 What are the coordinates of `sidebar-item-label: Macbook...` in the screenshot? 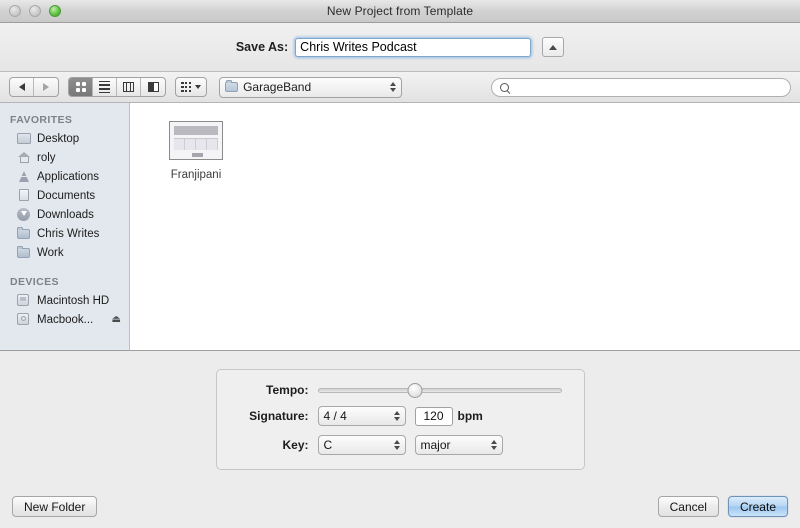 It's located at (65, 319).